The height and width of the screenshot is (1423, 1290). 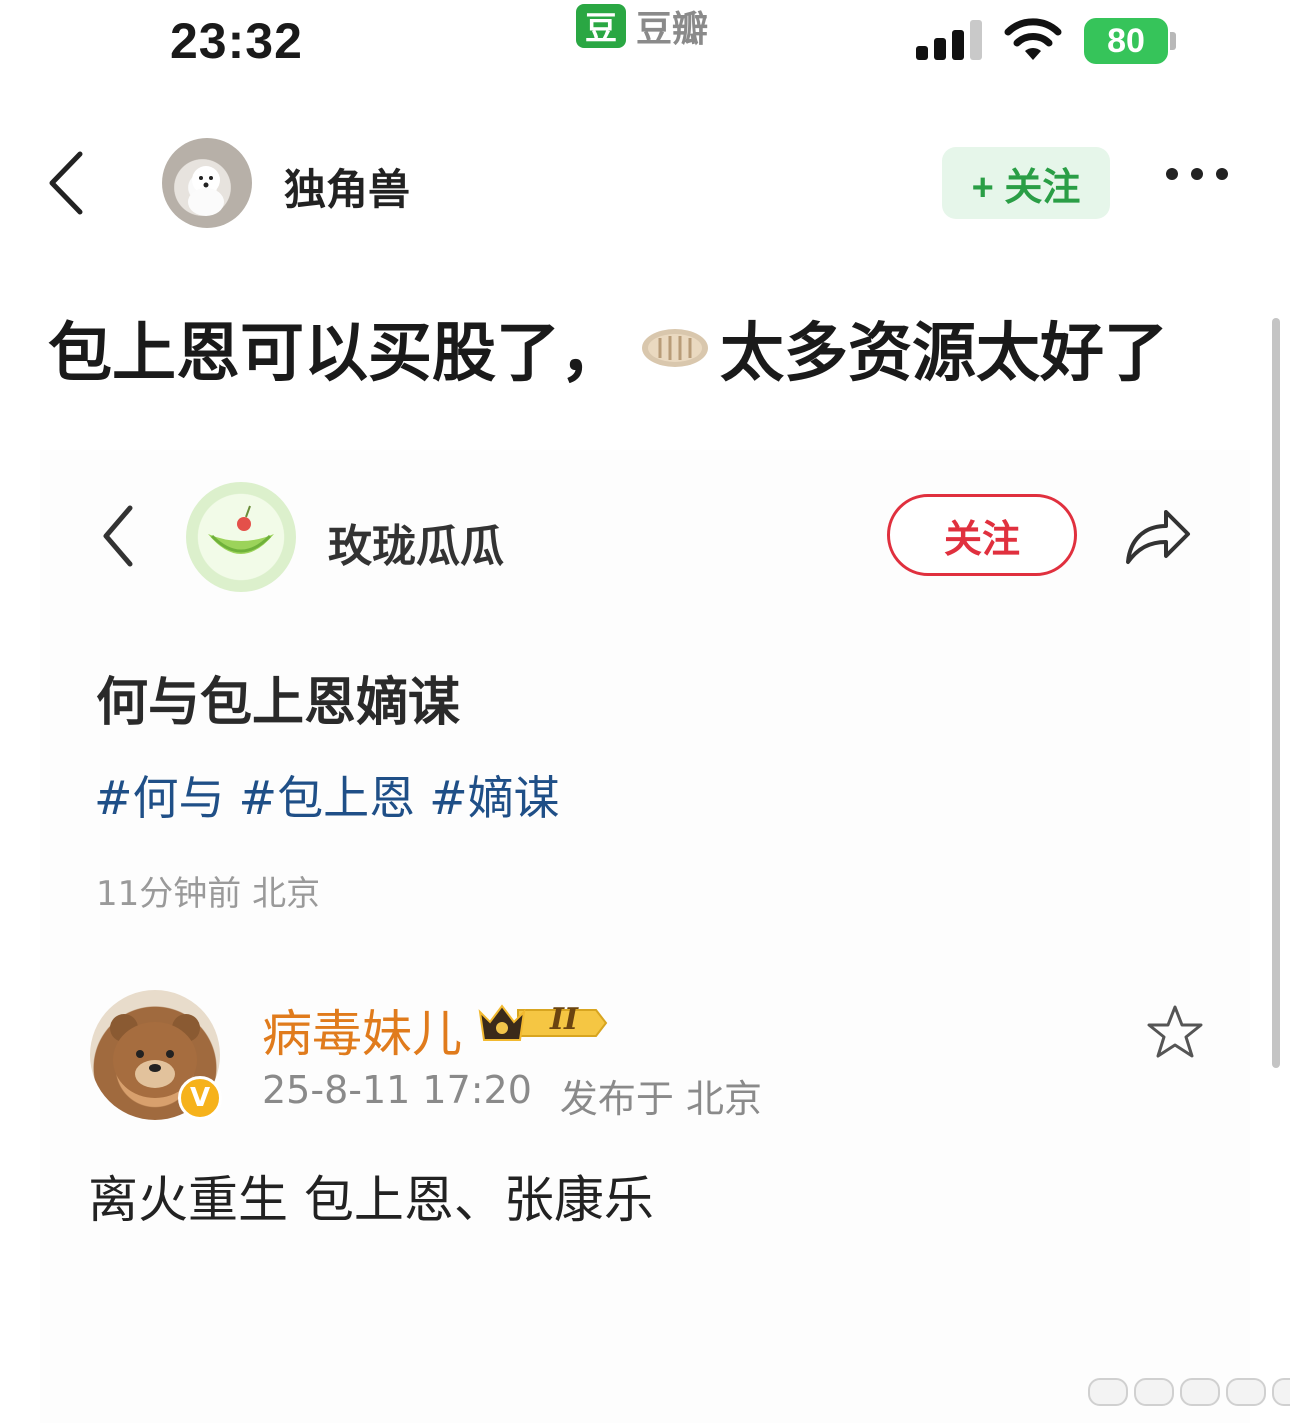 What do you see at coordinates (1175, 1031) in the screenshot?
I see `star-icon` at bounding box center [1175, 1031].